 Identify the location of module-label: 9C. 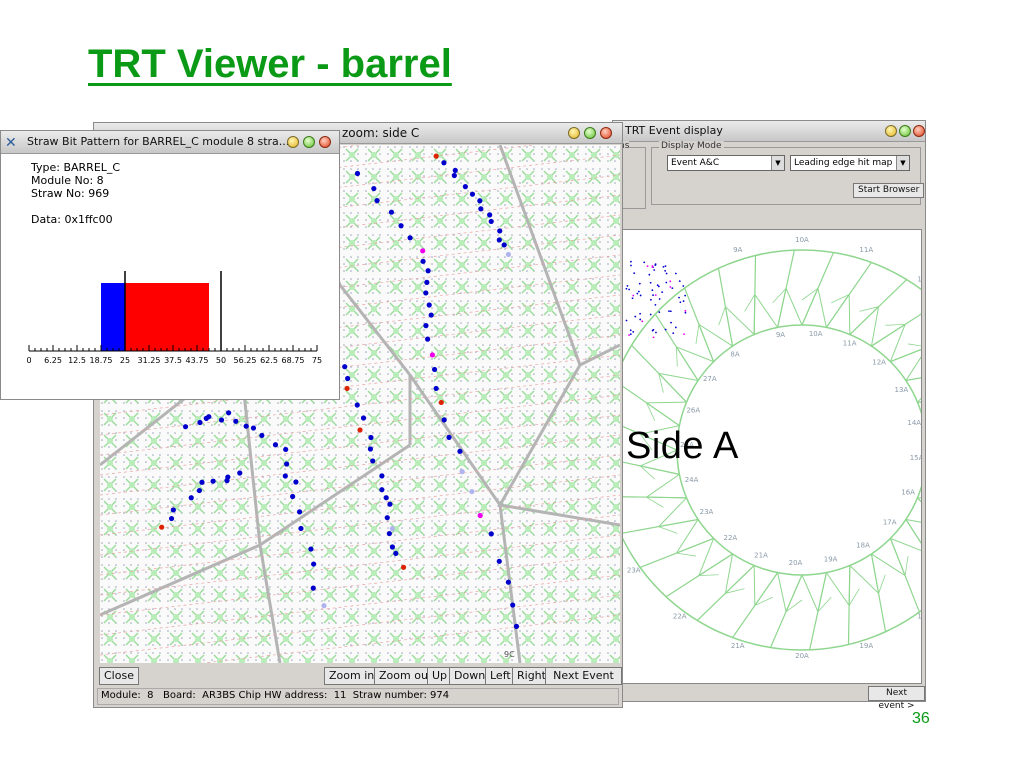
(509, 654).